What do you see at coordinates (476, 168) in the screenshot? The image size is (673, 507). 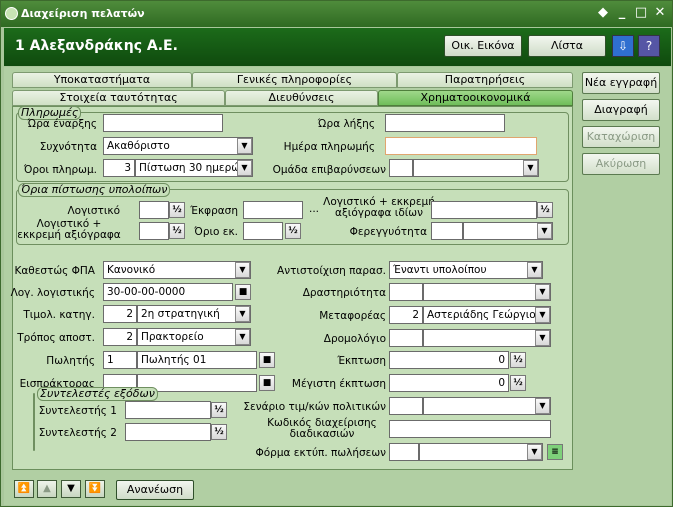 I see `charge-group-select` at bounding box center [476, 168].